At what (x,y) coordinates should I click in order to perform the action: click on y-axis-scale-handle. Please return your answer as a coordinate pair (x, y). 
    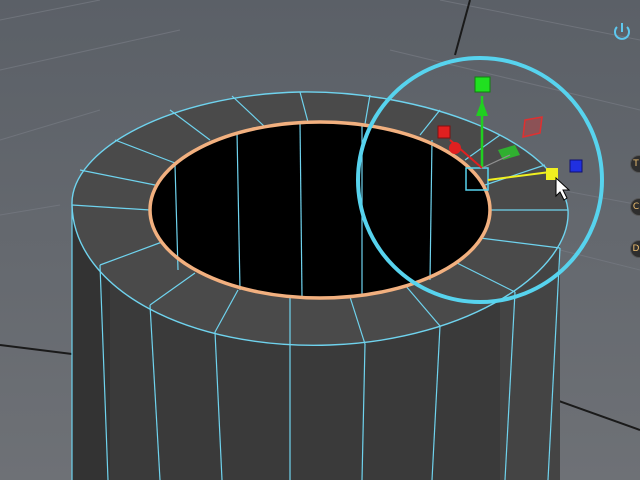
    Looking at the image, I should click on (482, 84).